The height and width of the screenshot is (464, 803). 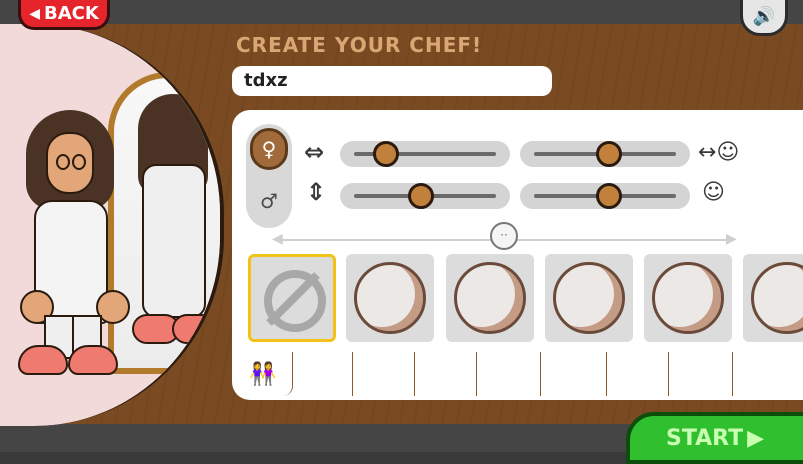 I want to click on feature-size-slider, so click(x=605, y=196).